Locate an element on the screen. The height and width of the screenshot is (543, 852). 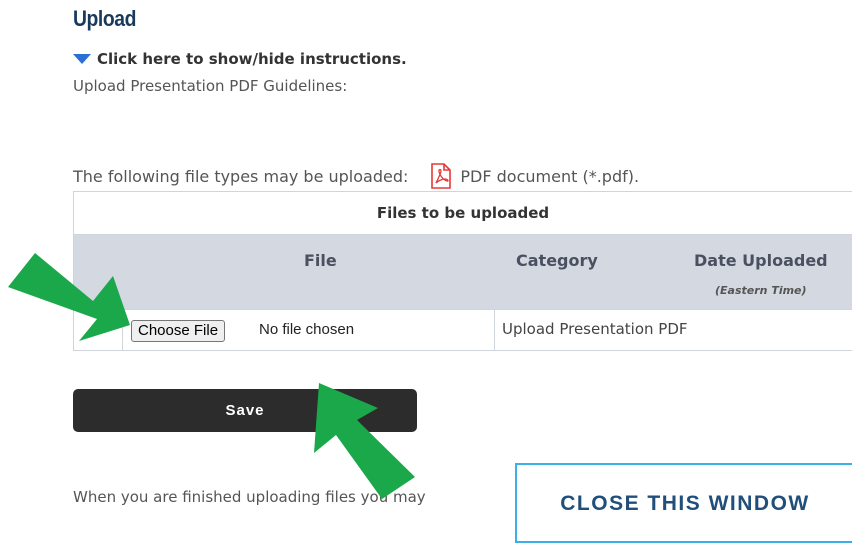
close-window-button: CLOSE THIS WINDOW is located at coordinates (683, 503).